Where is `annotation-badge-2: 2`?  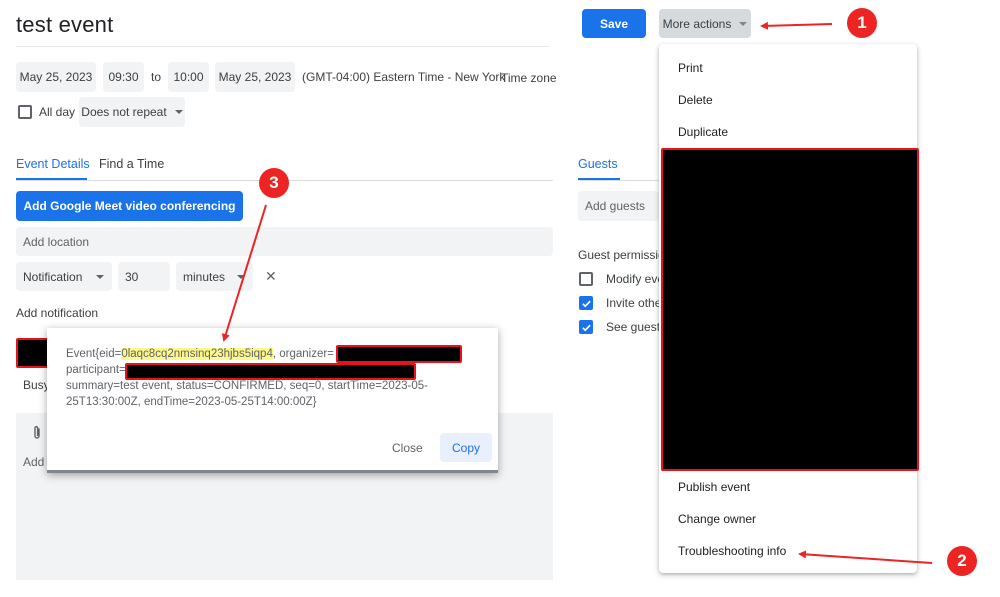 annotation-badge-2: 2 is located at coordinates (962, 561).